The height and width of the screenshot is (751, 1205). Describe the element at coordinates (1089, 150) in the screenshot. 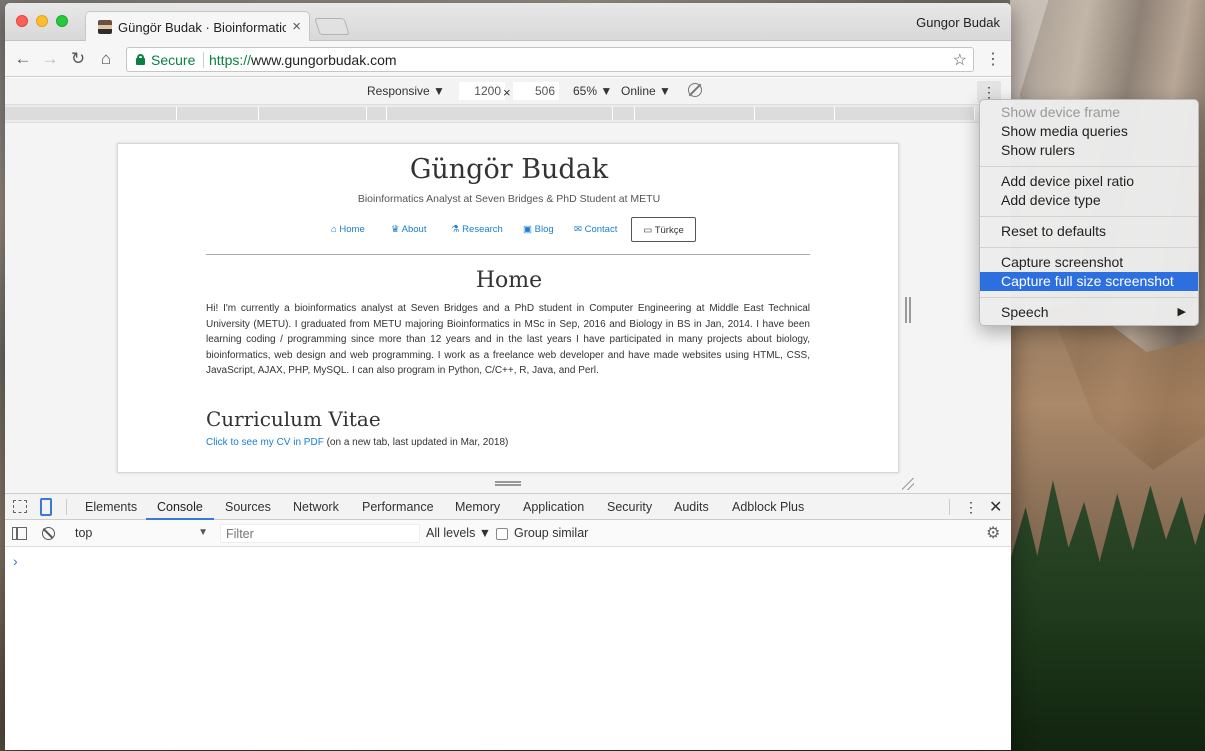

I see `menu-item-show-rulers: Show rulers` at that location.